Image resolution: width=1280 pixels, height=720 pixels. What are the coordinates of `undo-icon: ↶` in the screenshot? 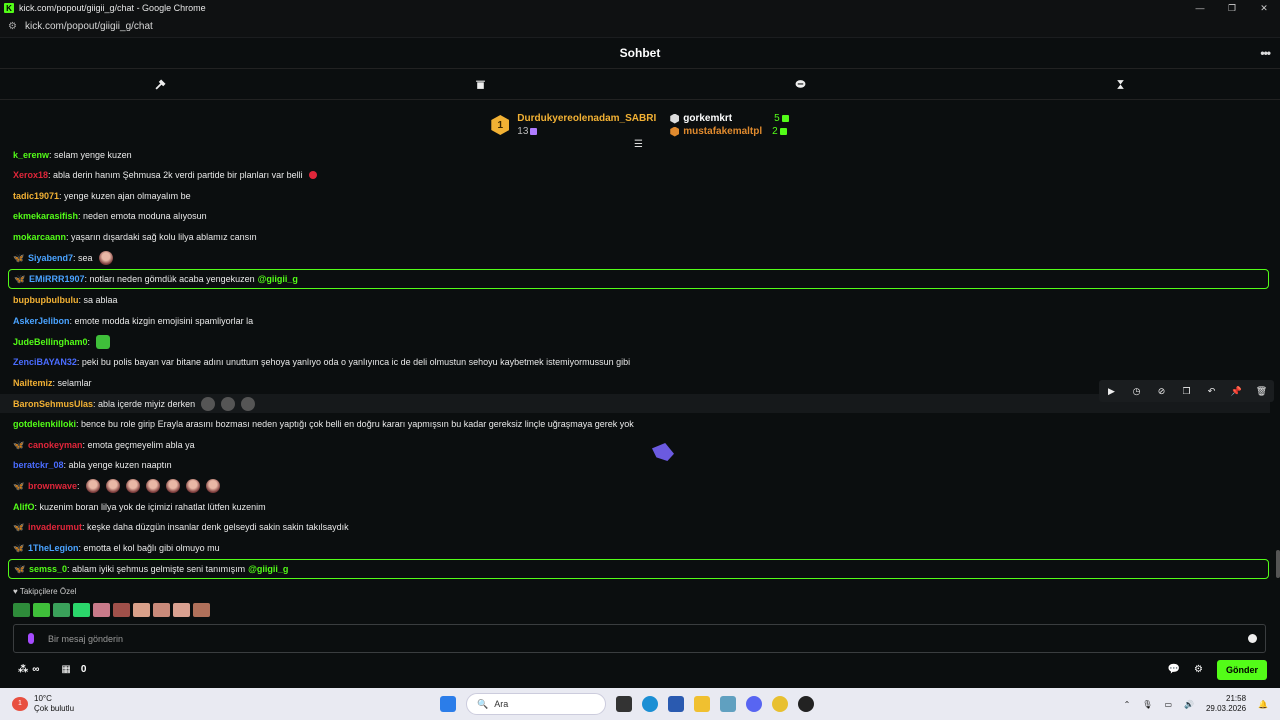 It's located at (1211, 391).